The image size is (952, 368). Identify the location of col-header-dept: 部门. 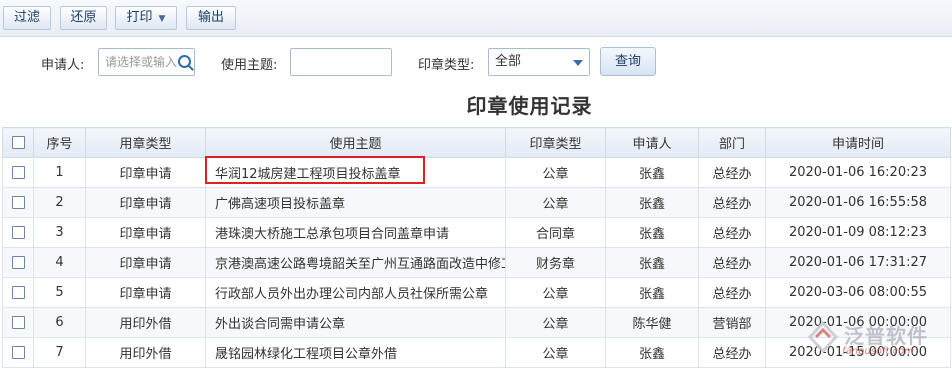
(732, 142).